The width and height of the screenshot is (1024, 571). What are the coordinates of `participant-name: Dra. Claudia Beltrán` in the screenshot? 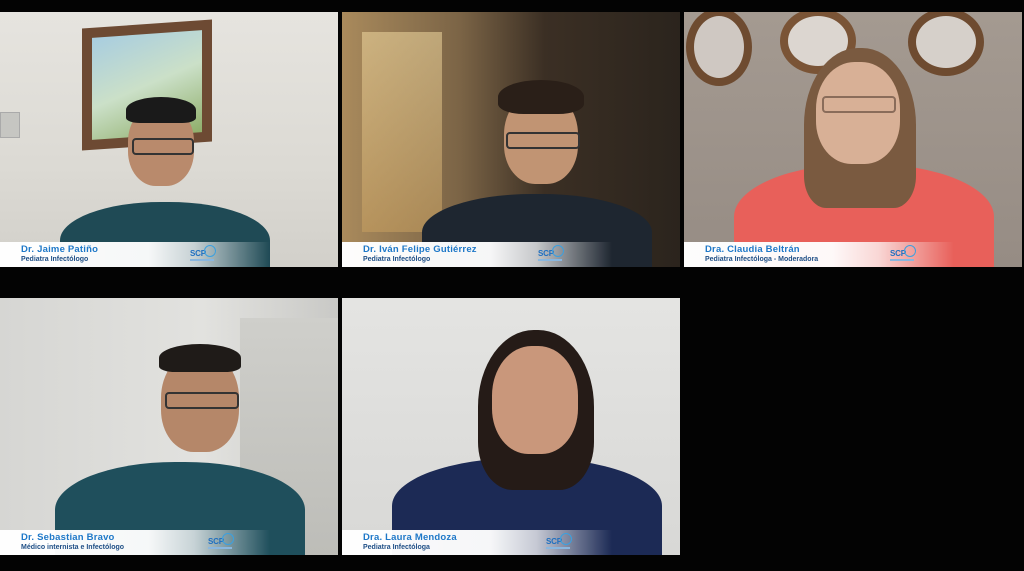 It's located at (752, 249).